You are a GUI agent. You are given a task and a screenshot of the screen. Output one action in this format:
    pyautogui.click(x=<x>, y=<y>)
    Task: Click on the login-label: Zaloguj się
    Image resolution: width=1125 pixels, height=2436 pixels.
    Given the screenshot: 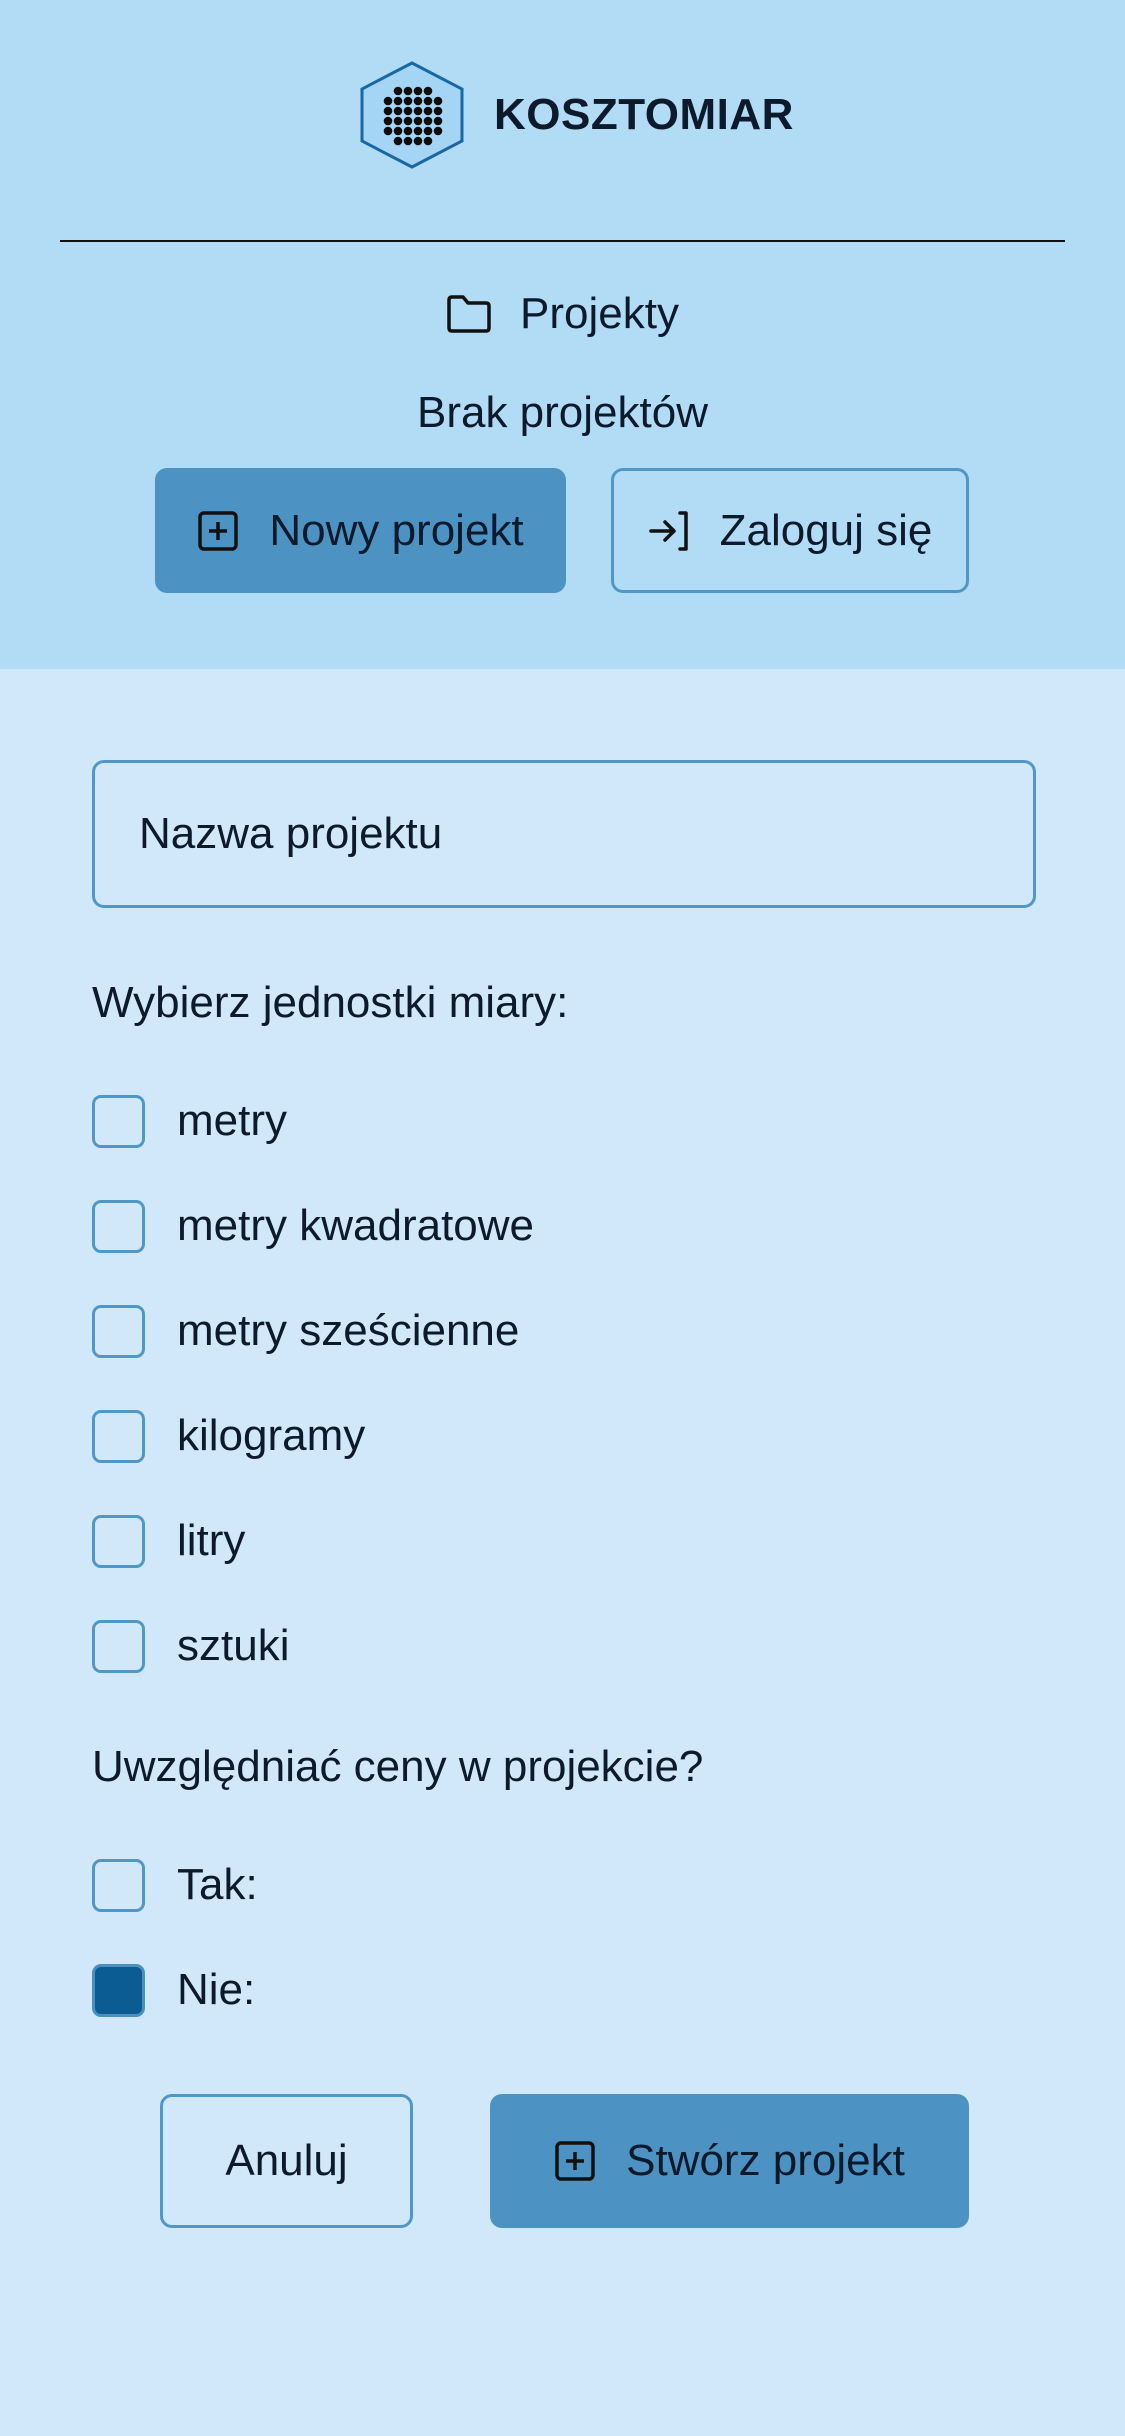 What is the action you would take?
    pyautogui.click(x=826, y=530)
    